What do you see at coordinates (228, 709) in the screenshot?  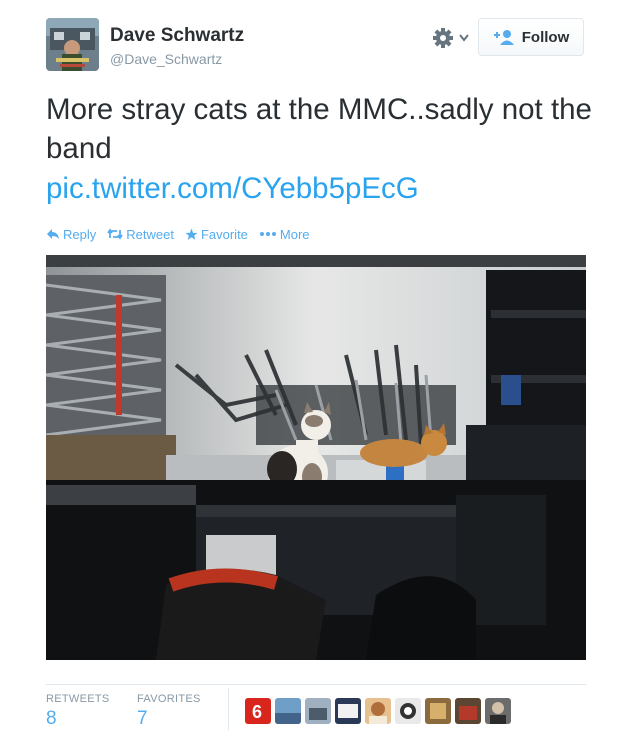 I see `stats-vertical-divider` at bounding box center [228, 709].